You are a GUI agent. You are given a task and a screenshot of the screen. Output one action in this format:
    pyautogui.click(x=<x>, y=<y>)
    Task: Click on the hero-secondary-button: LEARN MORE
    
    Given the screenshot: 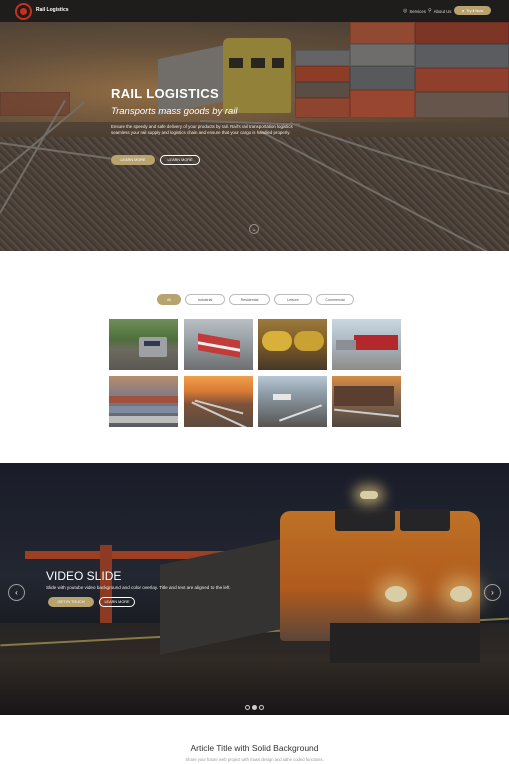 What is the action you would take?
    pyautogui.click(x=180, y=160)
    